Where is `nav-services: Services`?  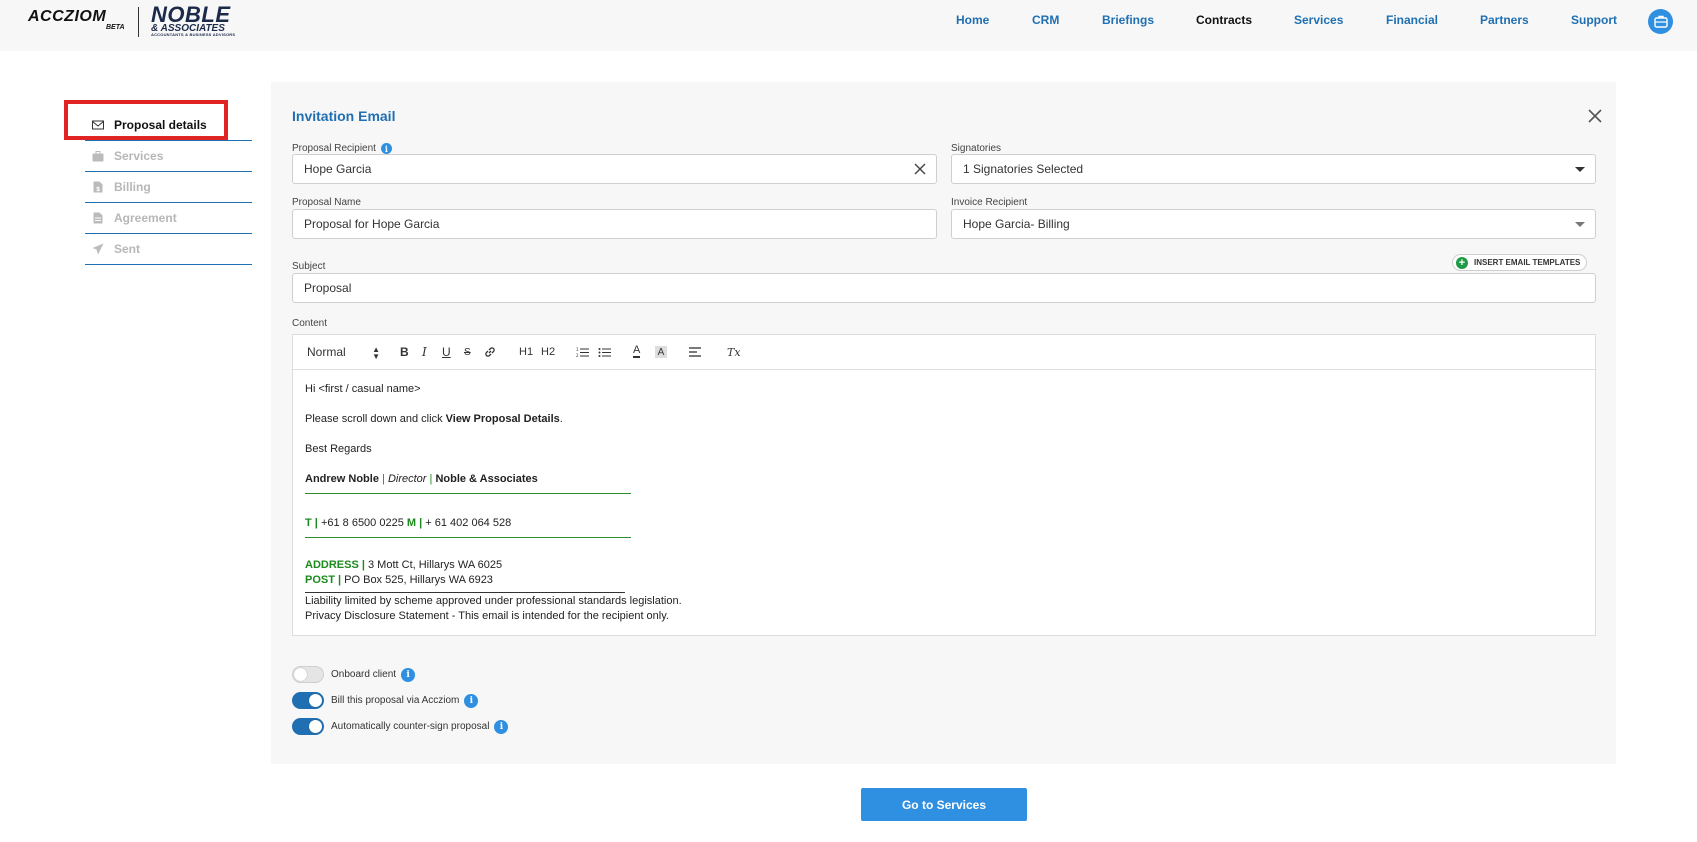
nav-services: Services is located at coordinates (1318, 20).